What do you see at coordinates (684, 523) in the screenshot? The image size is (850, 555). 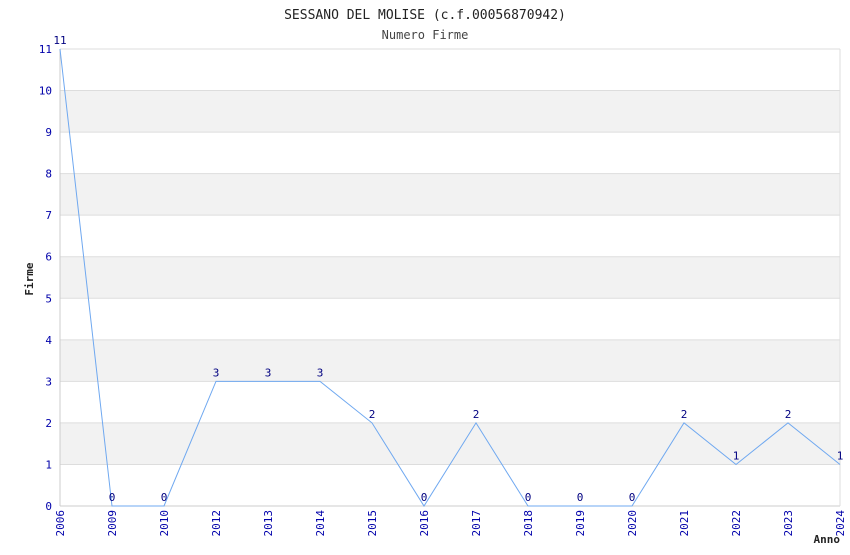 I see `x-tick-label: 2021` at bounding box center [684, 523].